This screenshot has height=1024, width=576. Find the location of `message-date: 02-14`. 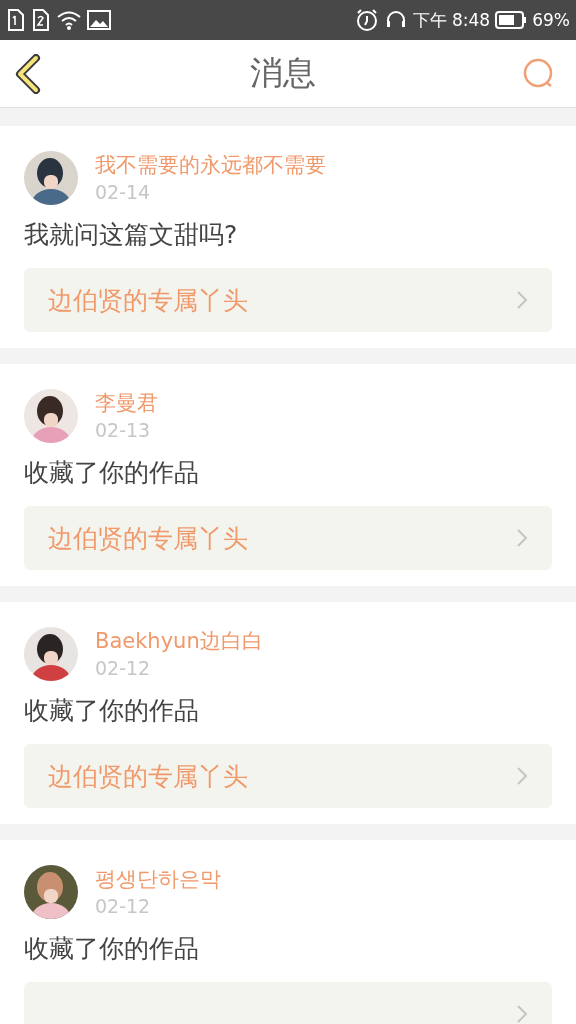

message-date: 02-14 is located at coordinates (123, 192).